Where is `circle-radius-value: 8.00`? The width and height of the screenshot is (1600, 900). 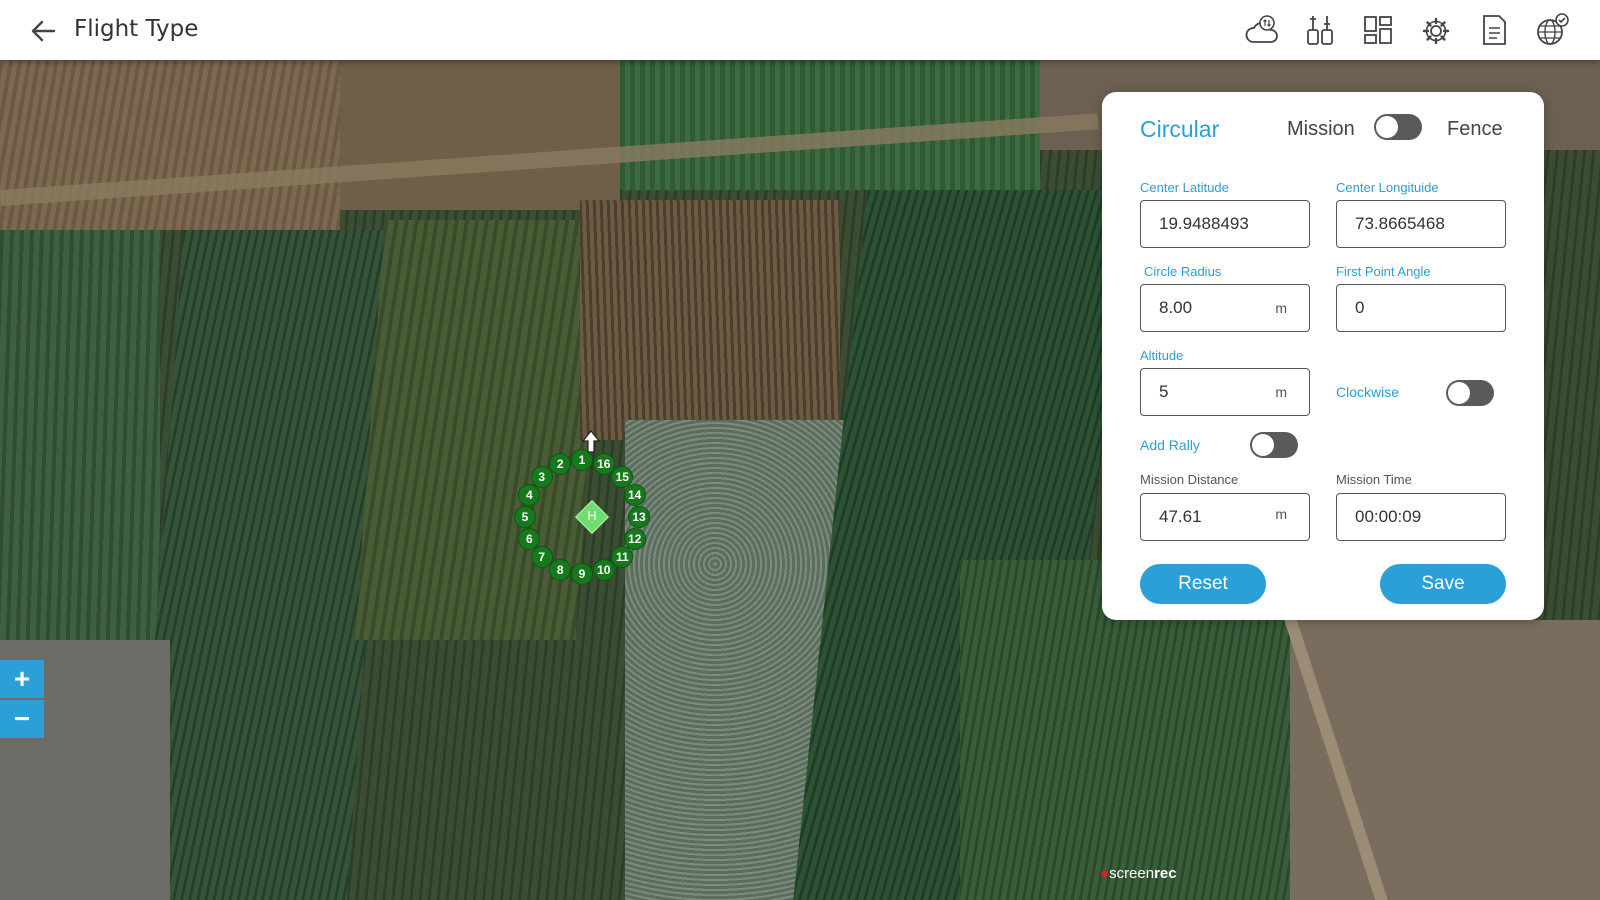 circle-radius-value: 8.00 is located at coordinates (1176, 307).